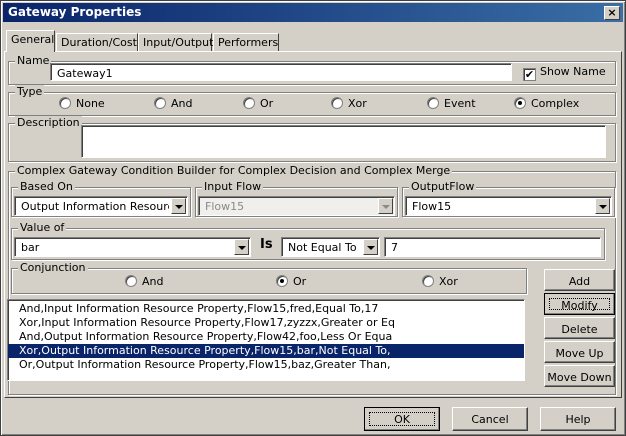  I want to click on operator-value: Not Equal To, so click(322, 247).